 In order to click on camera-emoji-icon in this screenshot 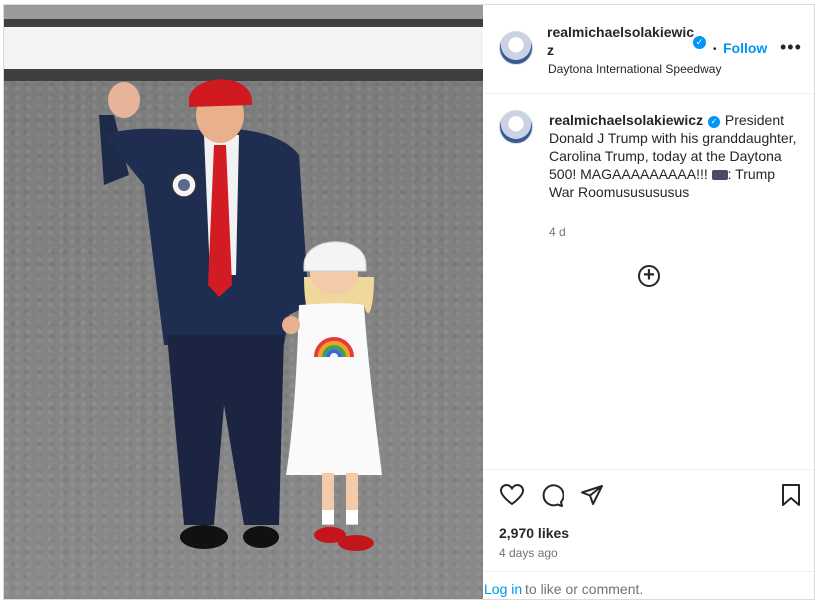, I will do `click(719, 175)`.